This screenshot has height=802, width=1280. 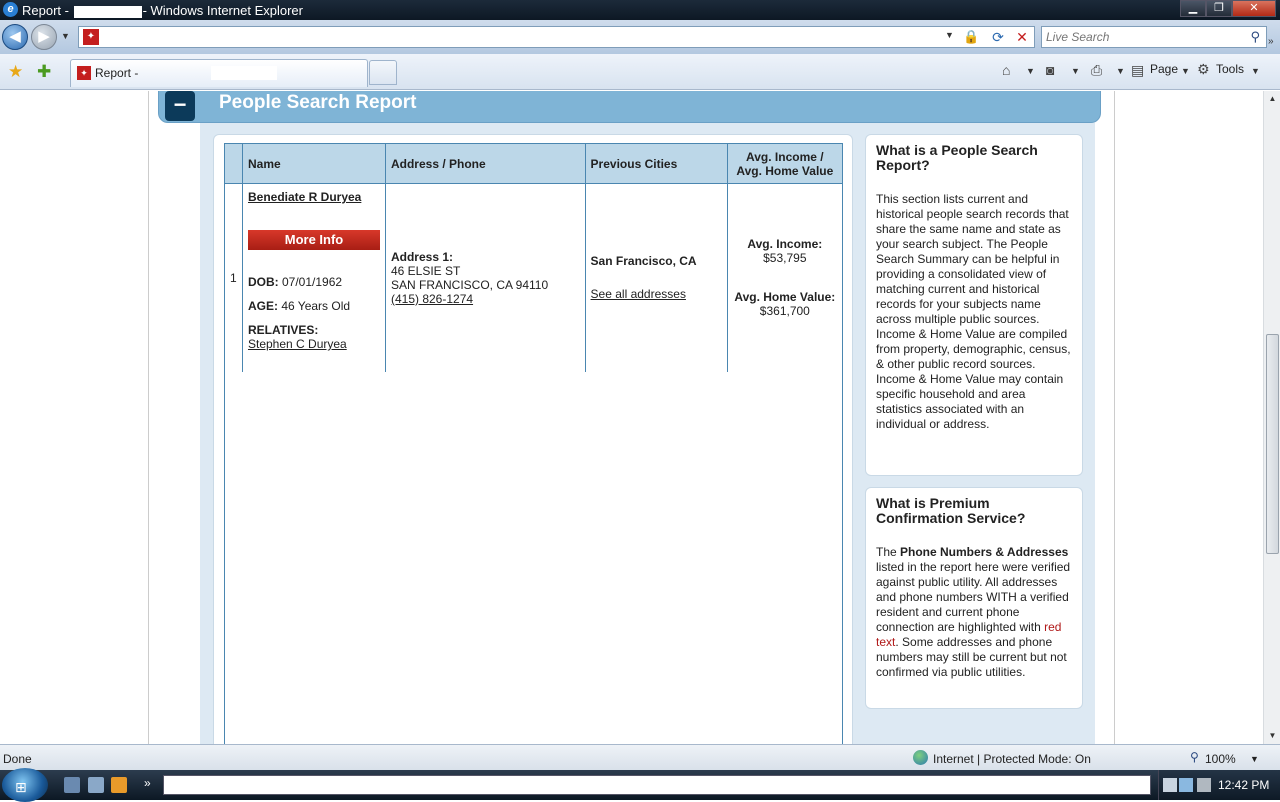 What do you see at coordinates (1164, 72) in the screenshot?
I see `page-menu: Page` at bounding box center [1164, 72].